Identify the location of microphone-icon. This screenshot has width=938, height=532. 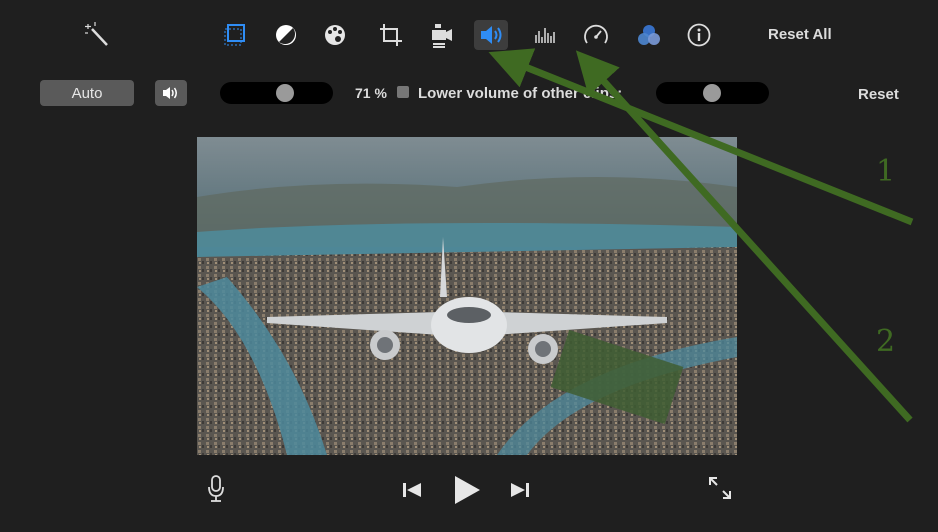
(216, 488).